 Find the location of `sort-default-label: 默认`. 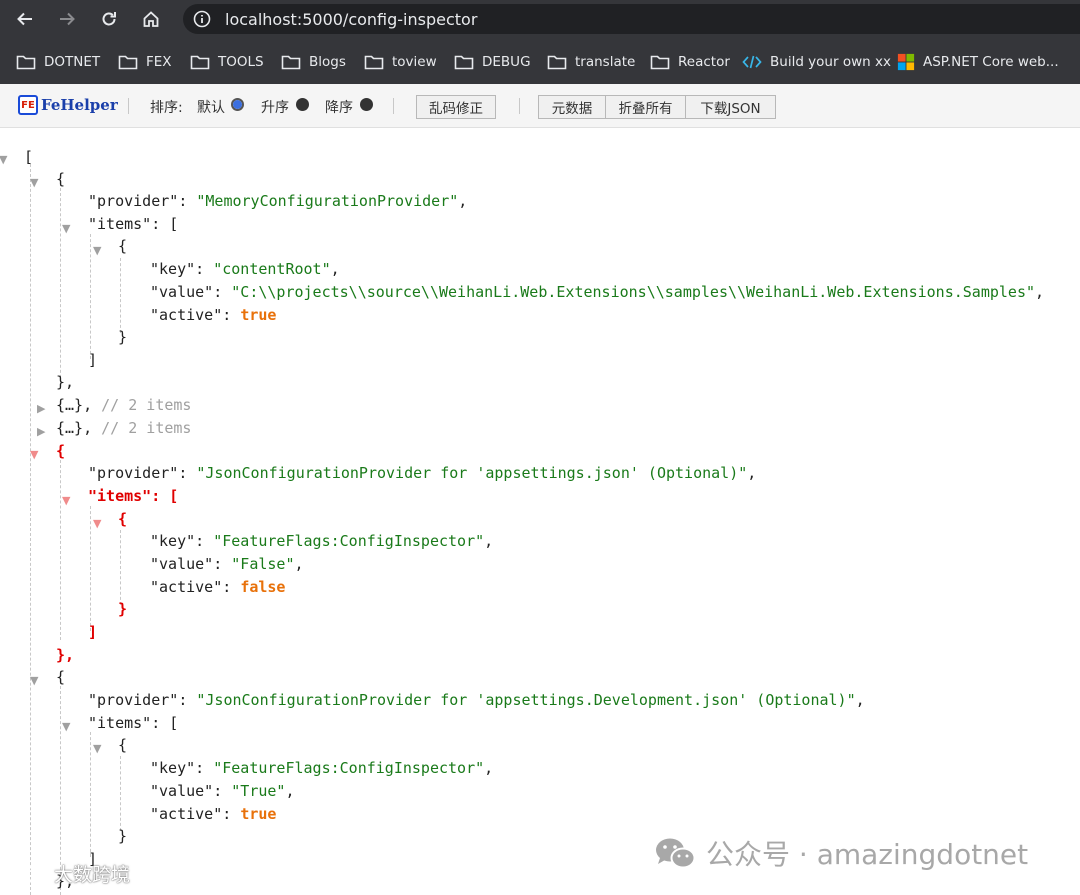

sort-default-label: 默认 is located at coordinates (211, 108).